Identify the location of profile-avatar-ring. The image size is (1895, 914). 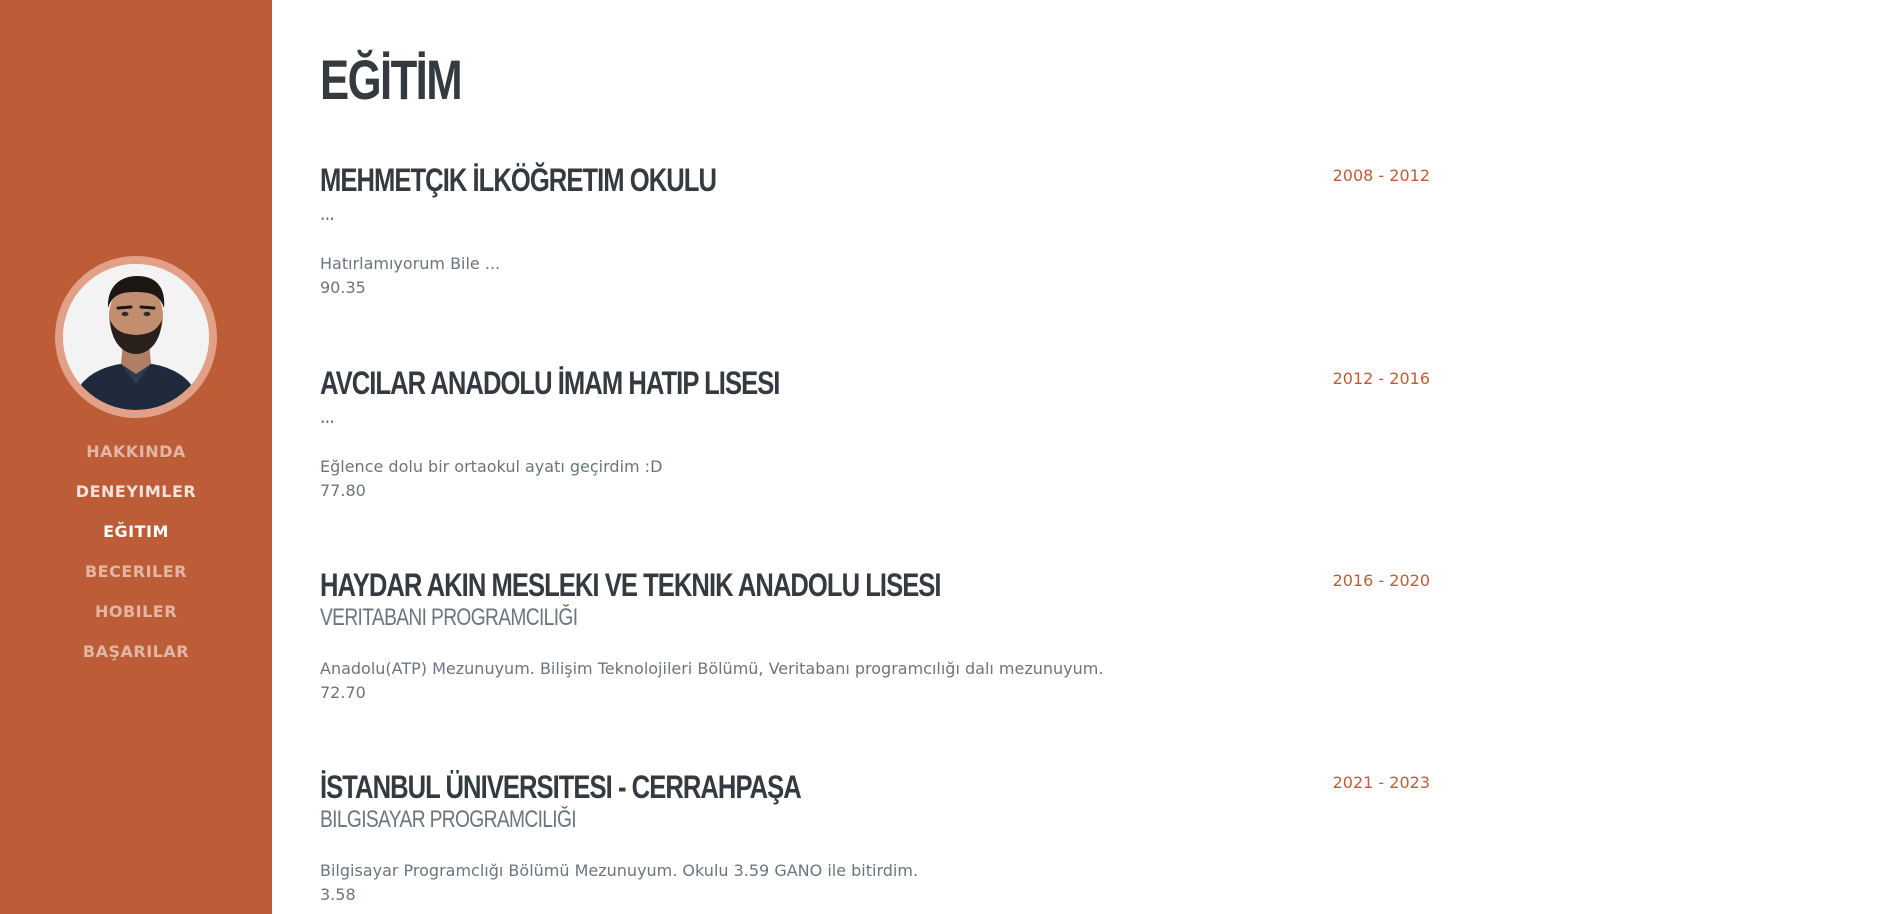
(136, 337).